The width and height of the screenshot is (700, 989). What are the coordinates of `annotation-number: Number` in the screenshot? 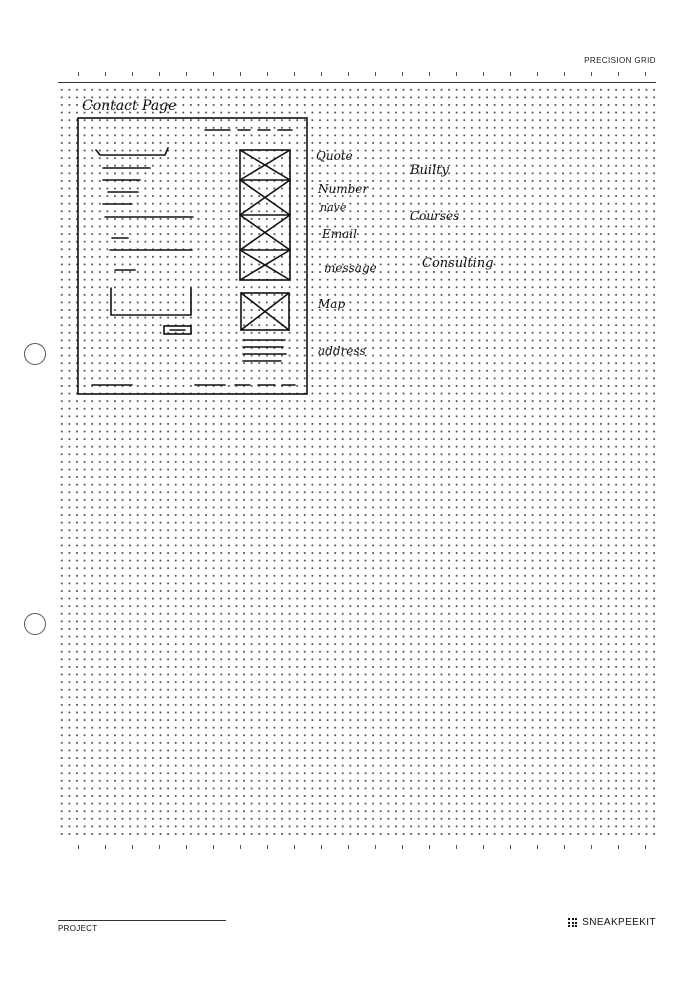 It's located at (343, 189).